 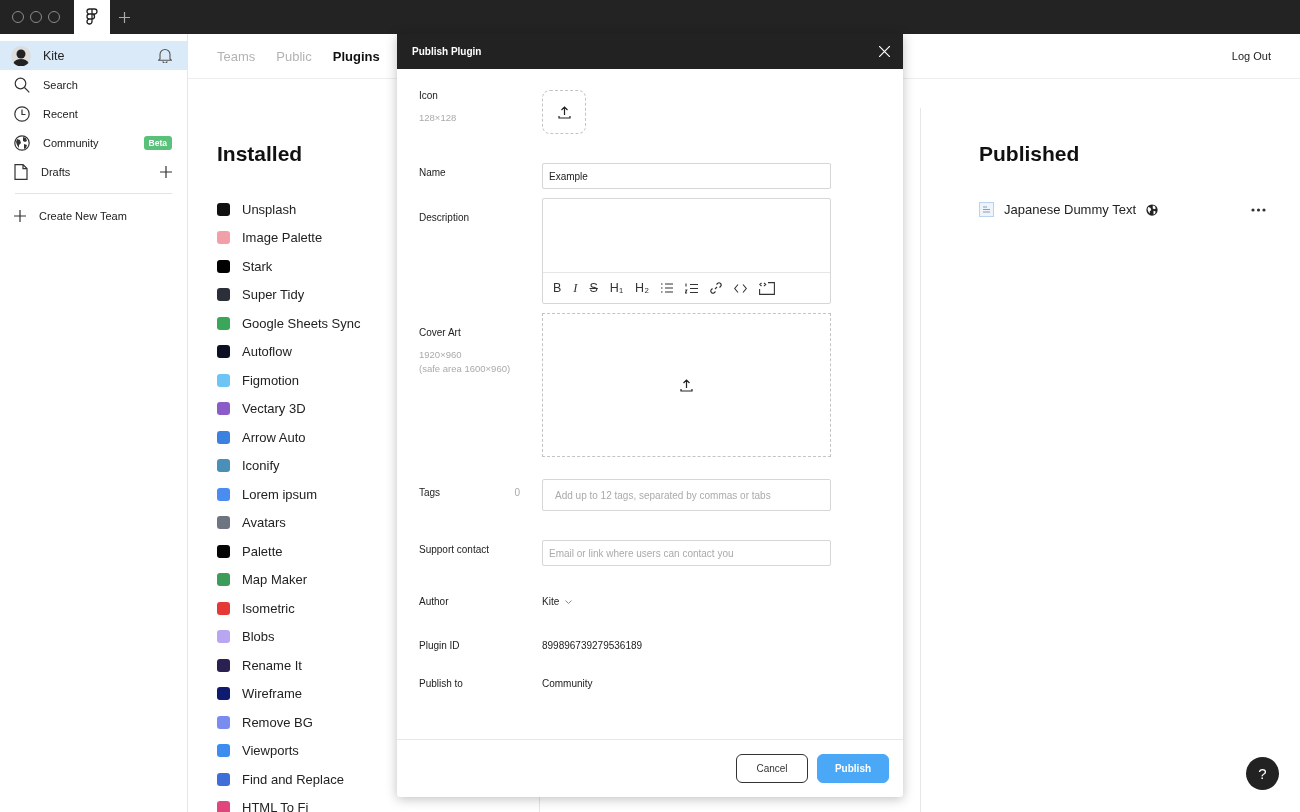 What do you see at coordinates (667, 288) in the screenshot?
I see `bullet-list-icon` at bounding box center [667, 288].